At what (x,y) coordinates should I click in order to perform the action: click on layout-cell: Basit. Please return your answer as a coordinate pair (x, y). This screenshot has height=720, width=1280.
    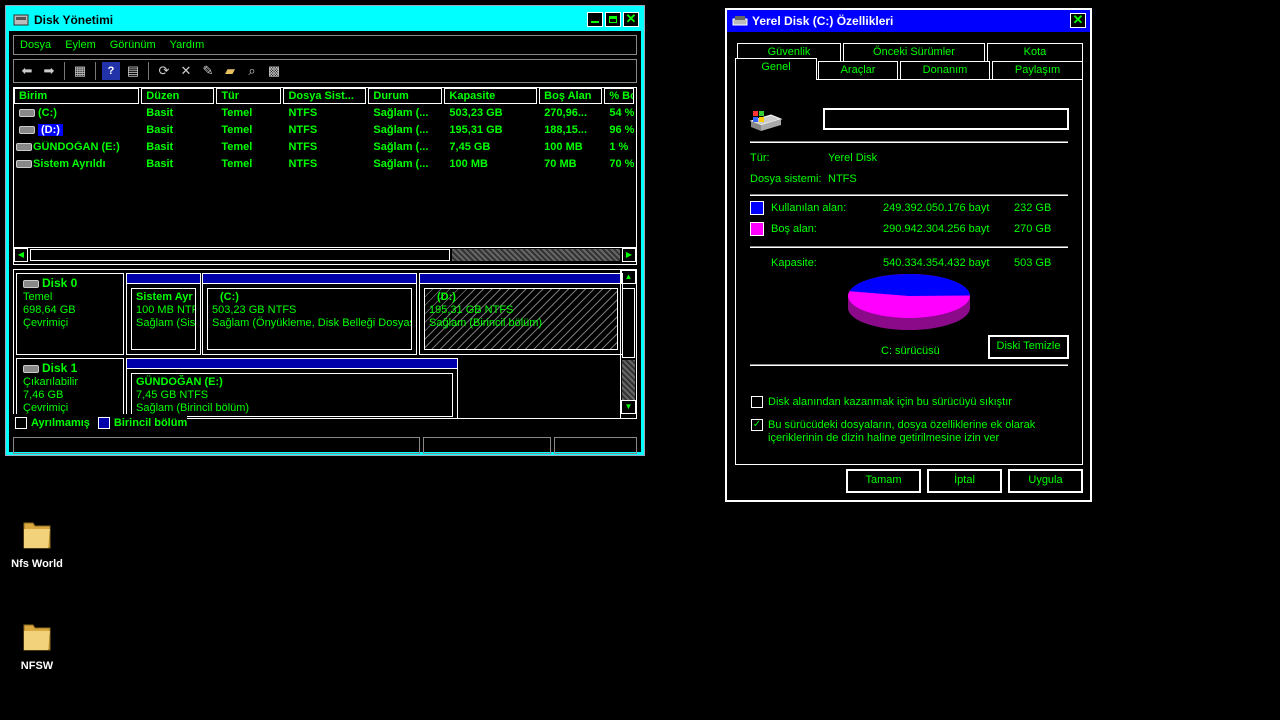
    Looking at the image, I should click on (160, 129).